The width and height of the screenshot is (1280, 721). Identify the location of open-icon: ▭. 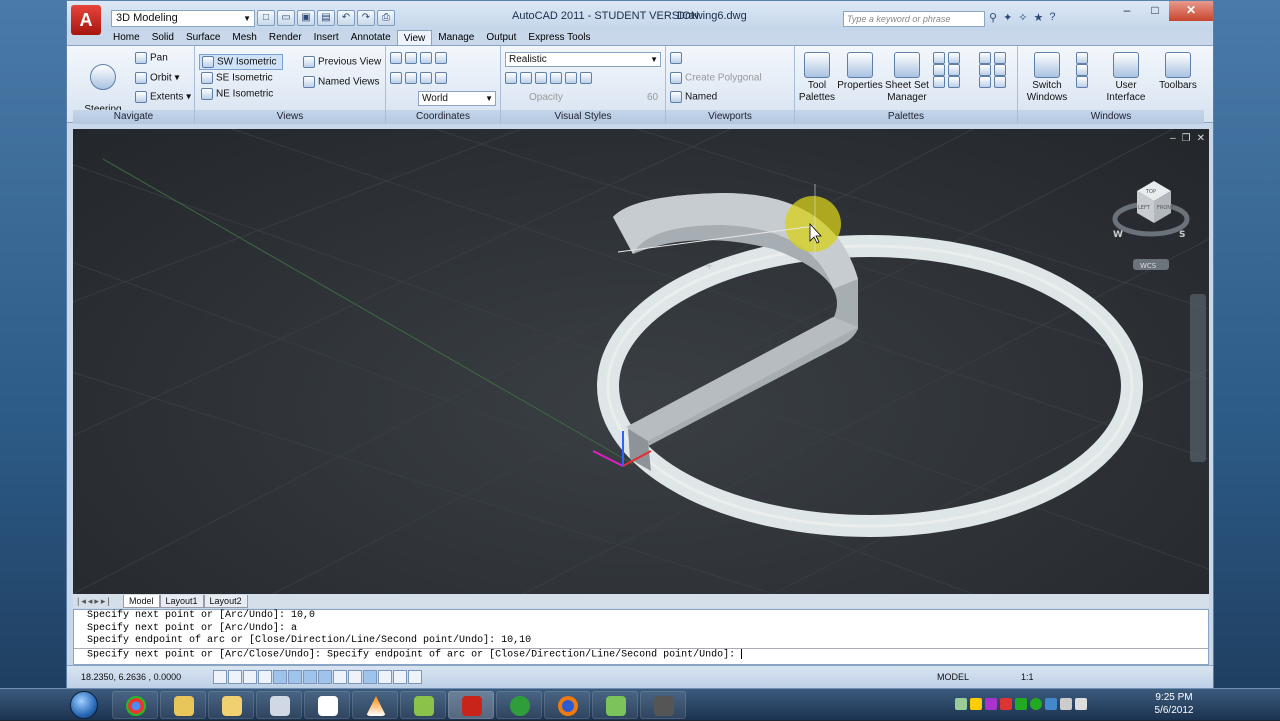
(286, 18).